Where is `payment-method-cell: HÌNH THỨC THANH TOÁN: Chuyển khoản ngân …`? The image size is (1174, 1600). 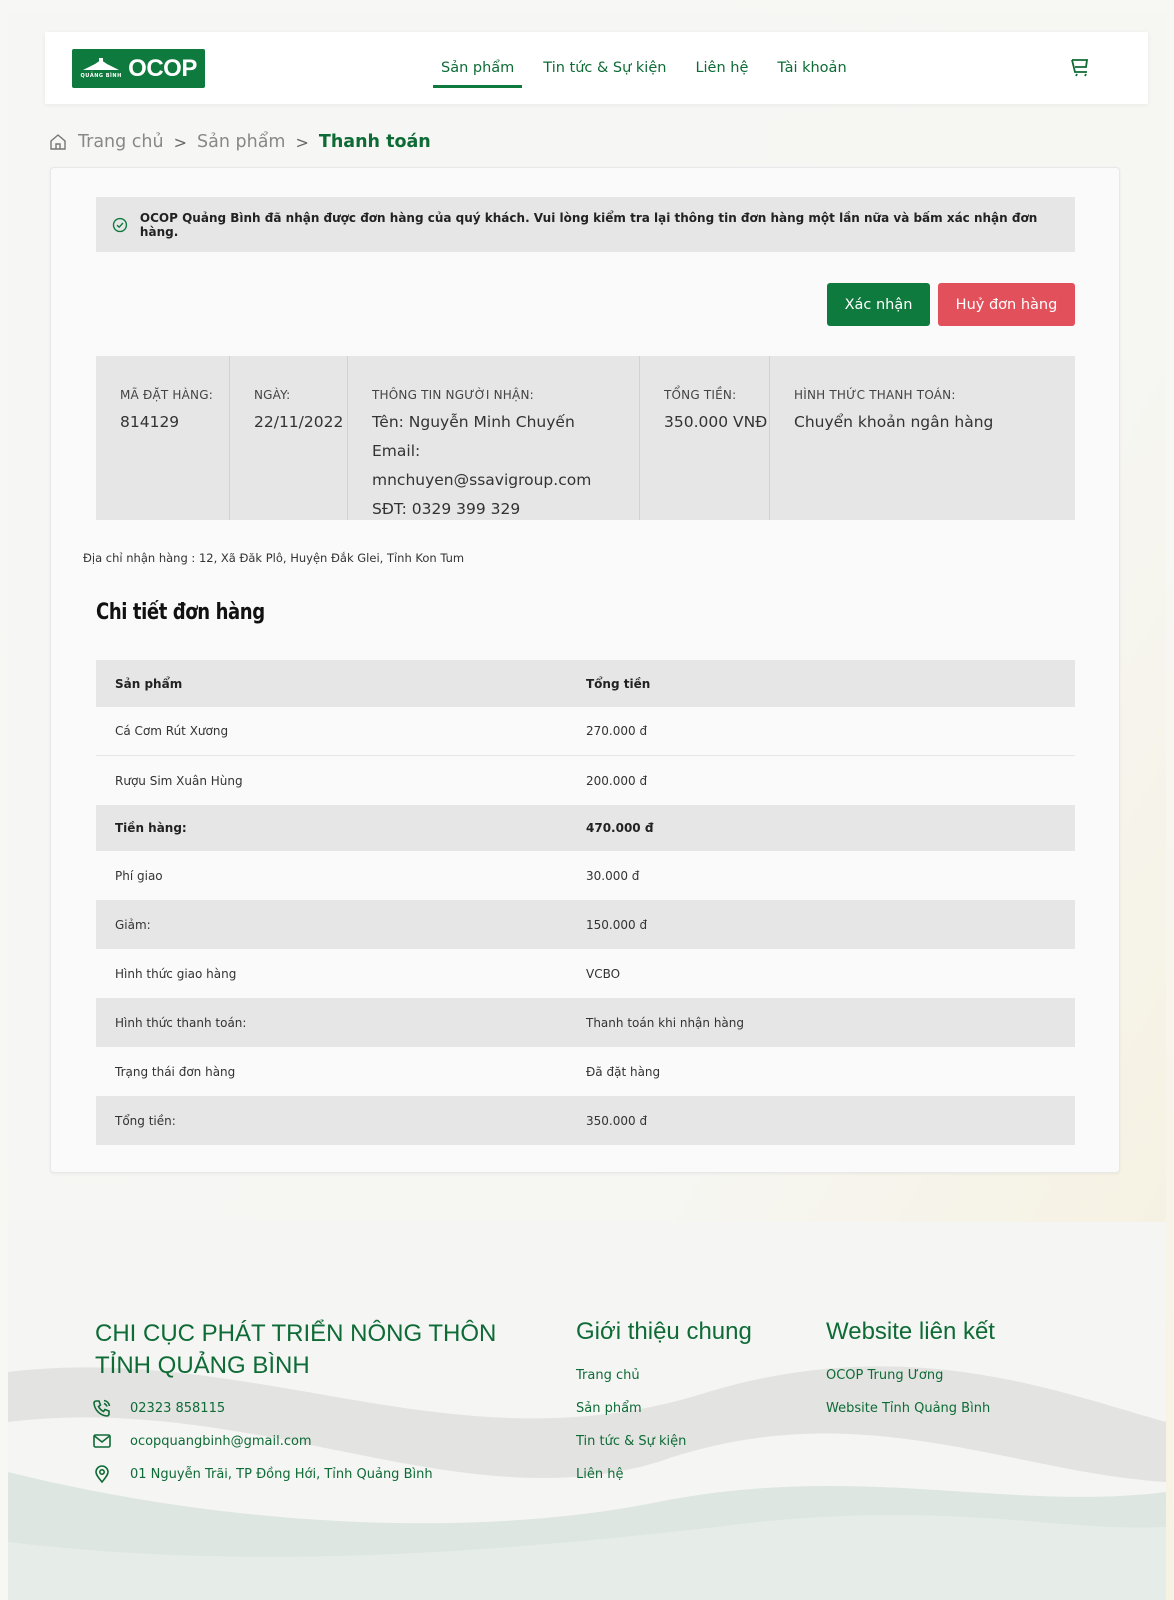
payment-method-cell: HÌNH THỨC THANH TOÁN: Chuyển khoản ngân … is located at coordinates (922, 438).